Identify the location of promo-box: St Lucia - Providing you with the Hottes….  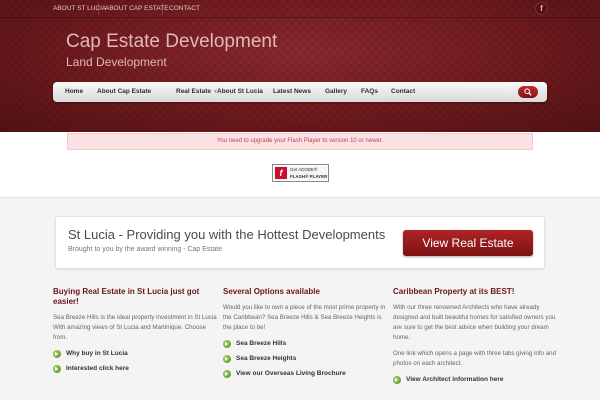
(300, 242).